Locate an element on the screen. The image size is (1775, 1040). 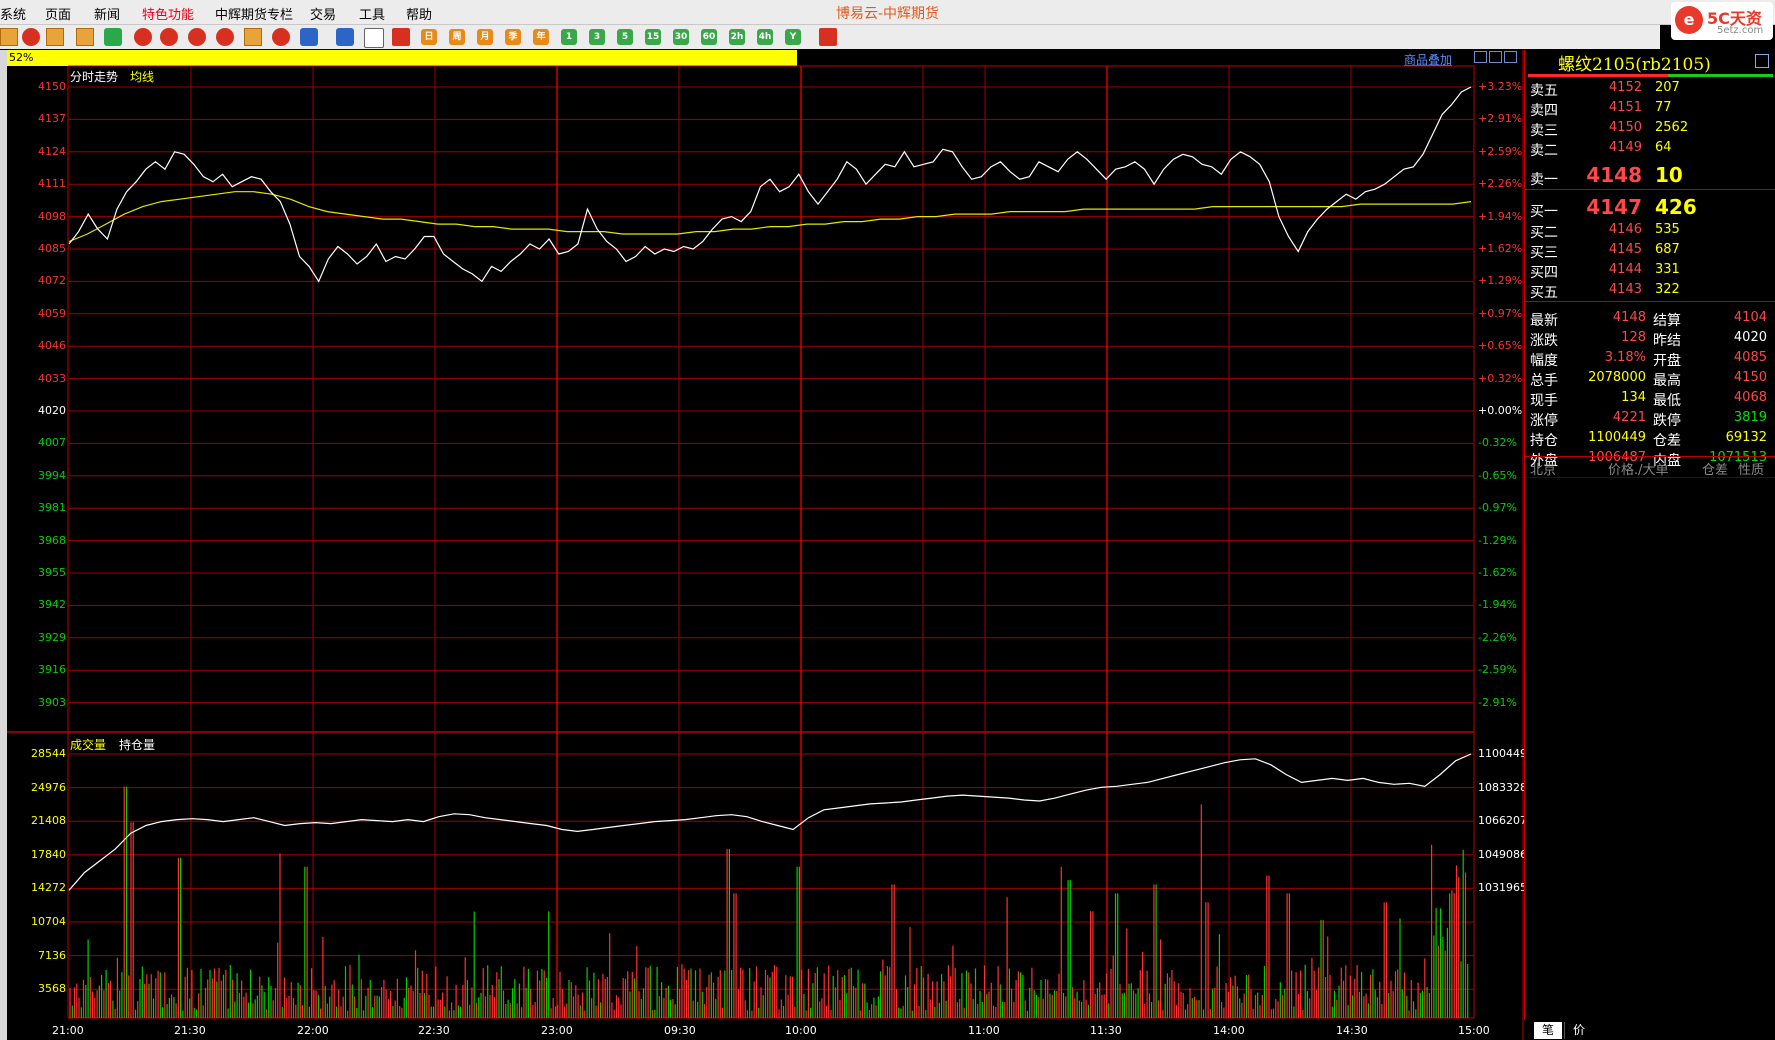
price-axis-label: 3994 is located at coordinates (52, 475).